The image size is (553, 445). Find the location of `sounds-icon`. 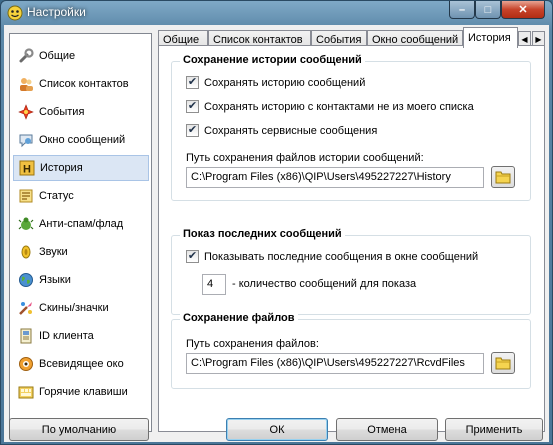

sounds-icon is located at coordinates (26, 252).